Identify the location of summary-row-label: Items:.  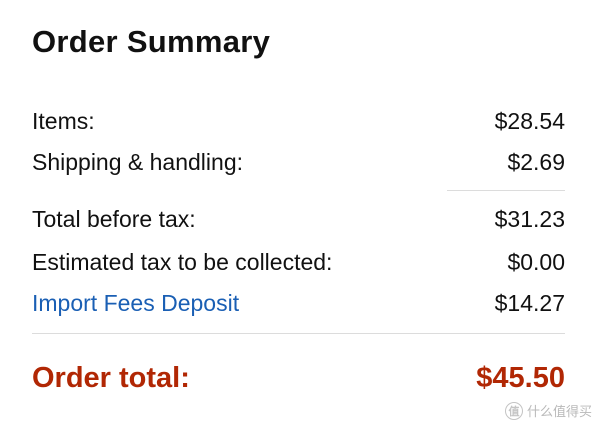
(63, 120).